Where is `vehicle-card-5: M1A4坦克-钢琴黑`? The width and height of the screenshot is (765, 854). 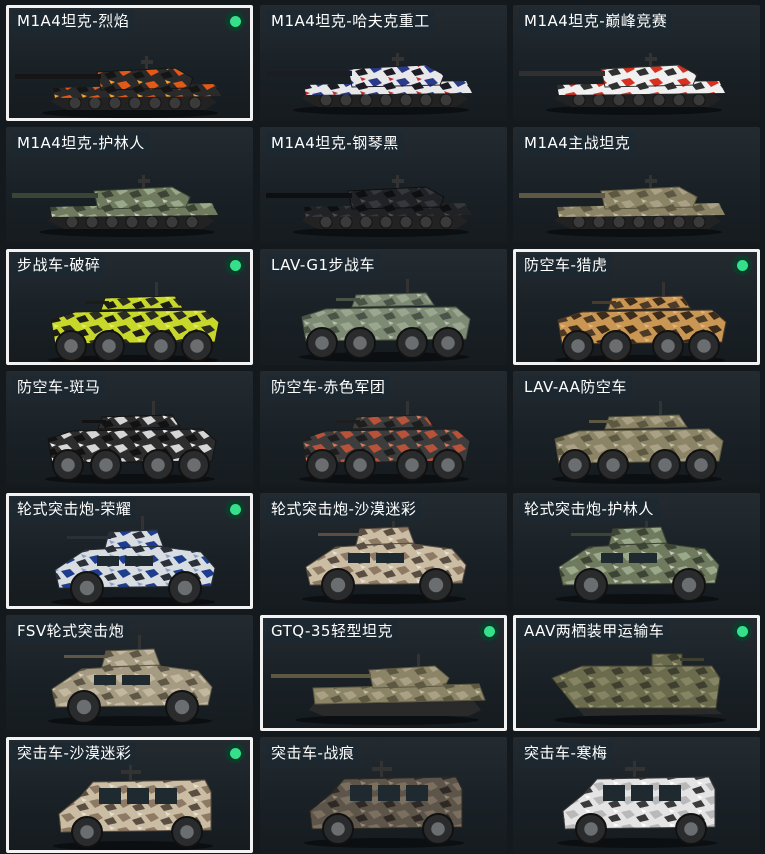 vehicle-card-5: M1A4坦克-钢琴黑 is located at coordinates (383, 185).